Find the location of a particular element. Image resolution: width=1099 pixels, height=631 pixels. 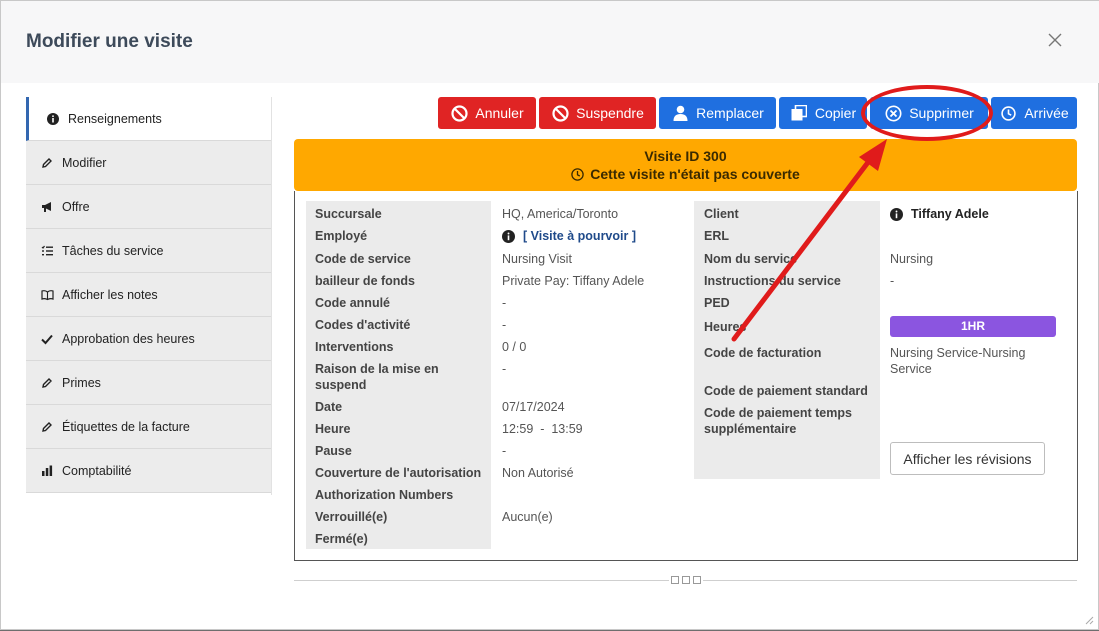

splitter-handle is located at coordinates (686, 580).